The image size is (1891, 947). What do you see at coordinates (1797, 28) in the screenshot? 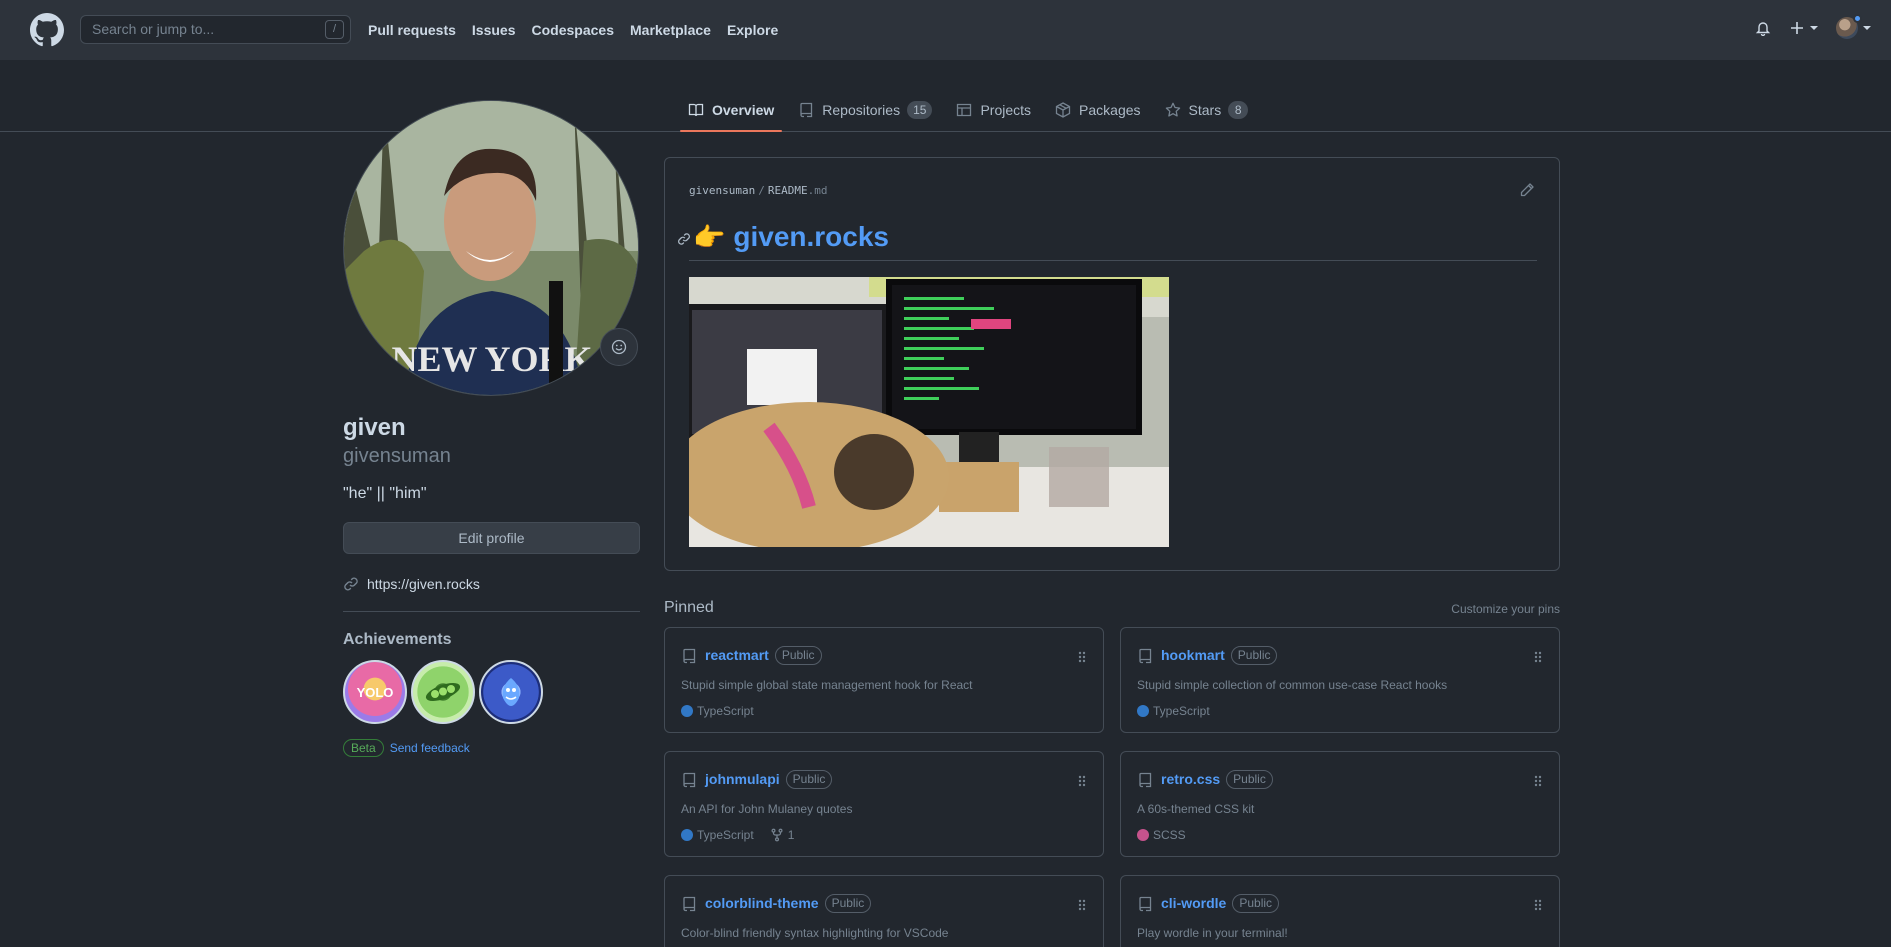
I see `plus-icon` at bounding box center [1797, 28].